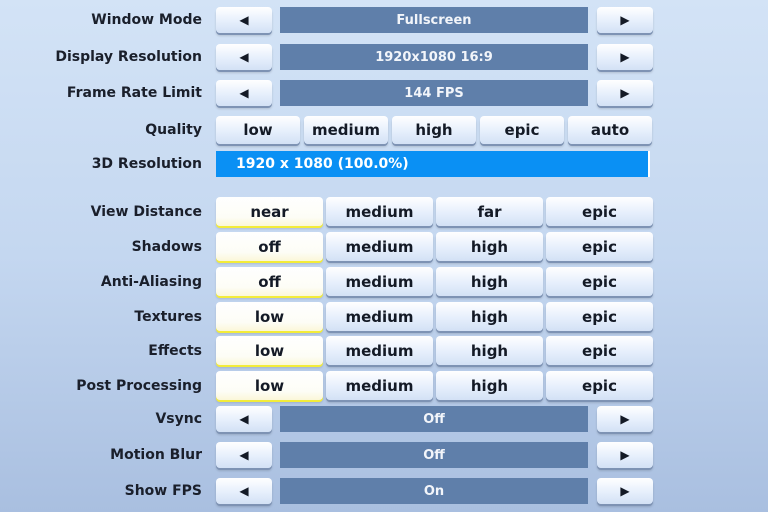 This screenshot has height=512, width=768. Describe the element at coordinates (346, 130) in the screenshot. I see `quality-option-medium: medium` at that location.